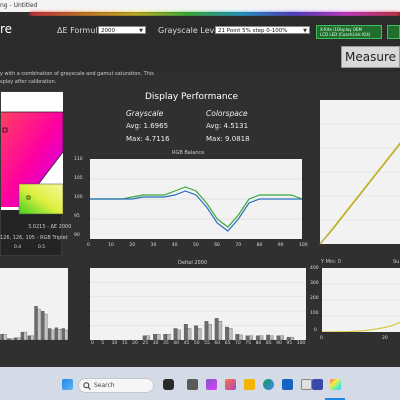 This screenshot has height=400, width=400. What do you see at coordinates (217, 245) in the screenshot?
I see `rgb-x-tick: 60` at bounding box center [217, 245].